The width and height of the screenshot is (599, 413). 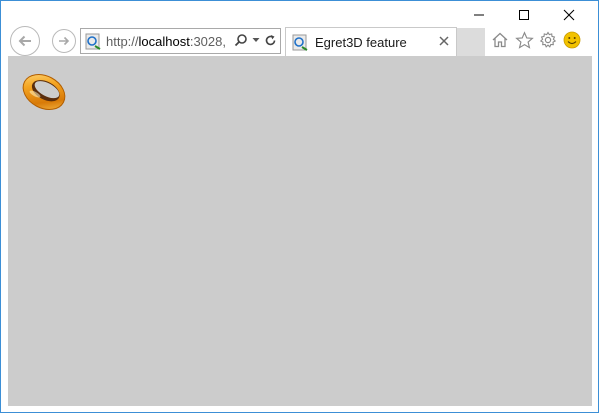 What do you see at coordinates (444, 41) in the screenshot?
I see `tab-close-icon` at bounding box center [444, 41].